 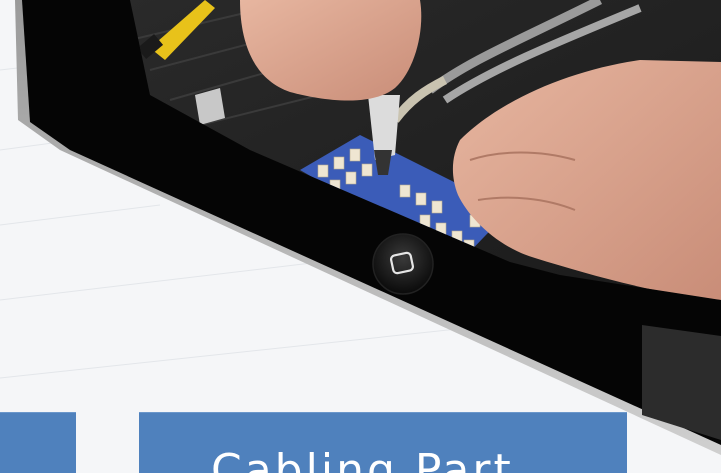 What do you see at coordinates (383, 442) in the screenshot?
I see `card-cabling-part: Cabling Part` at bounding box center [383, 442].